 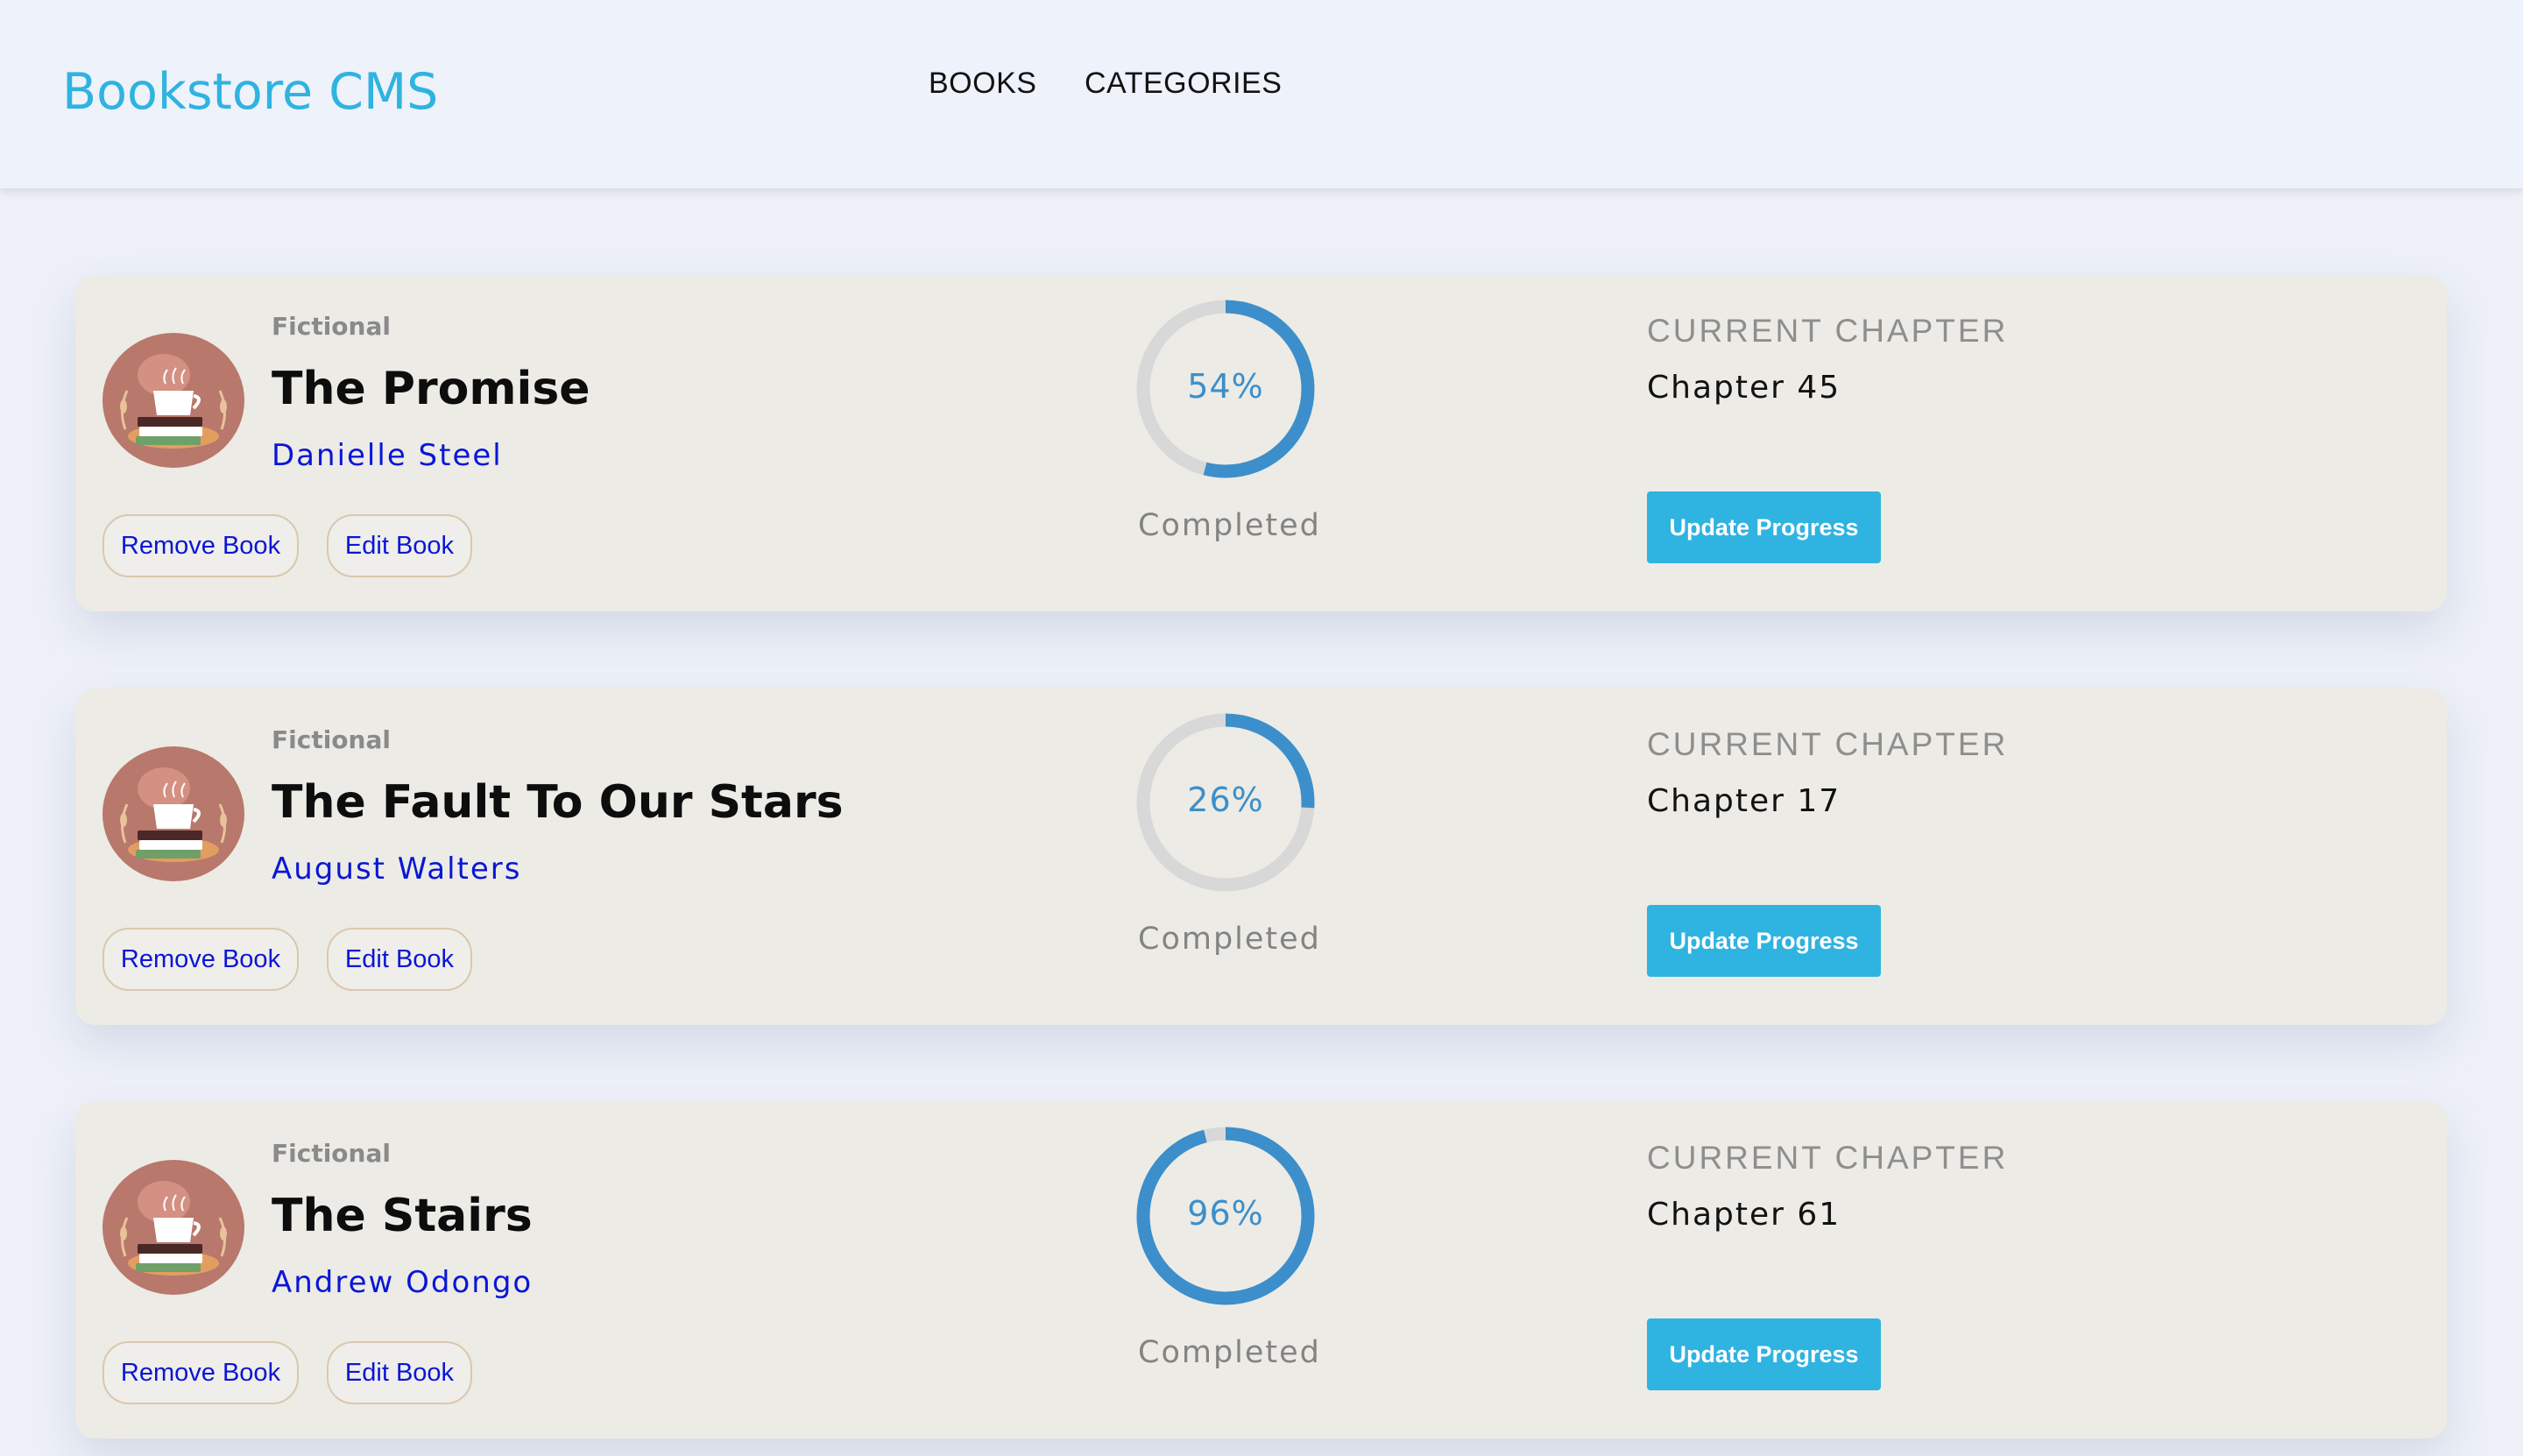 I want to click on book-title: The Fault To Our Stars, so click(x=558, y=802).